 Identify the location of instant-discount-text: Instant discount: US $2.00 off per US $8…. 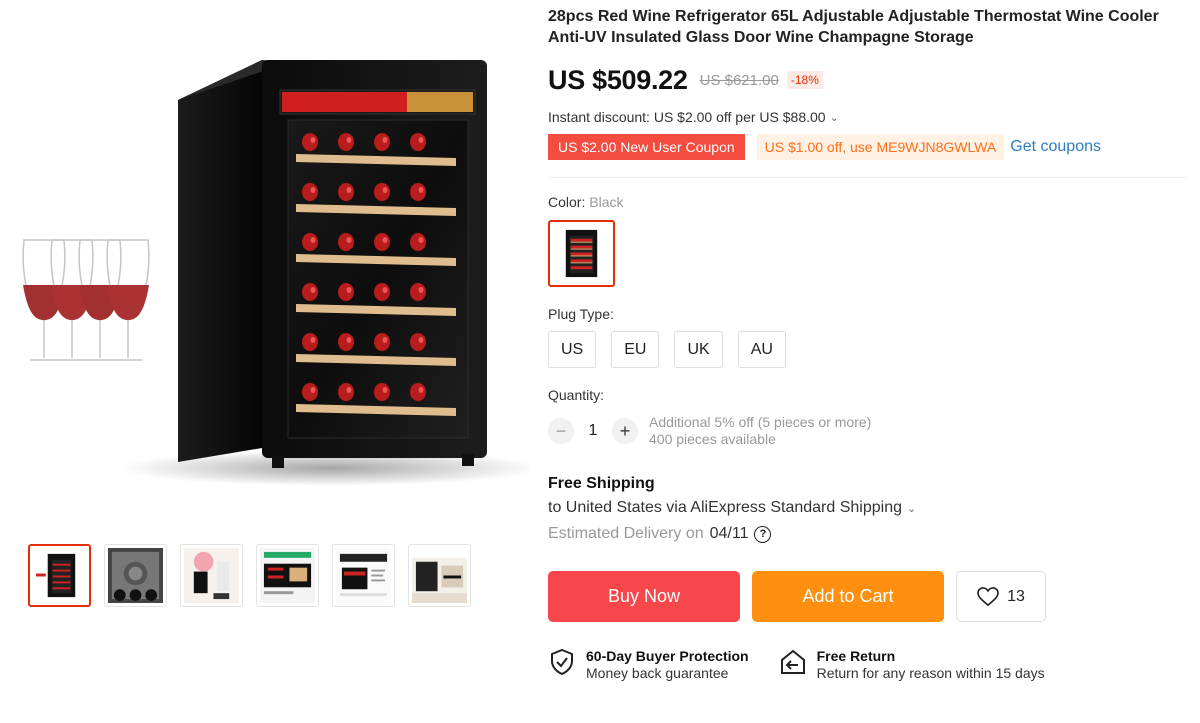
(687, 117).